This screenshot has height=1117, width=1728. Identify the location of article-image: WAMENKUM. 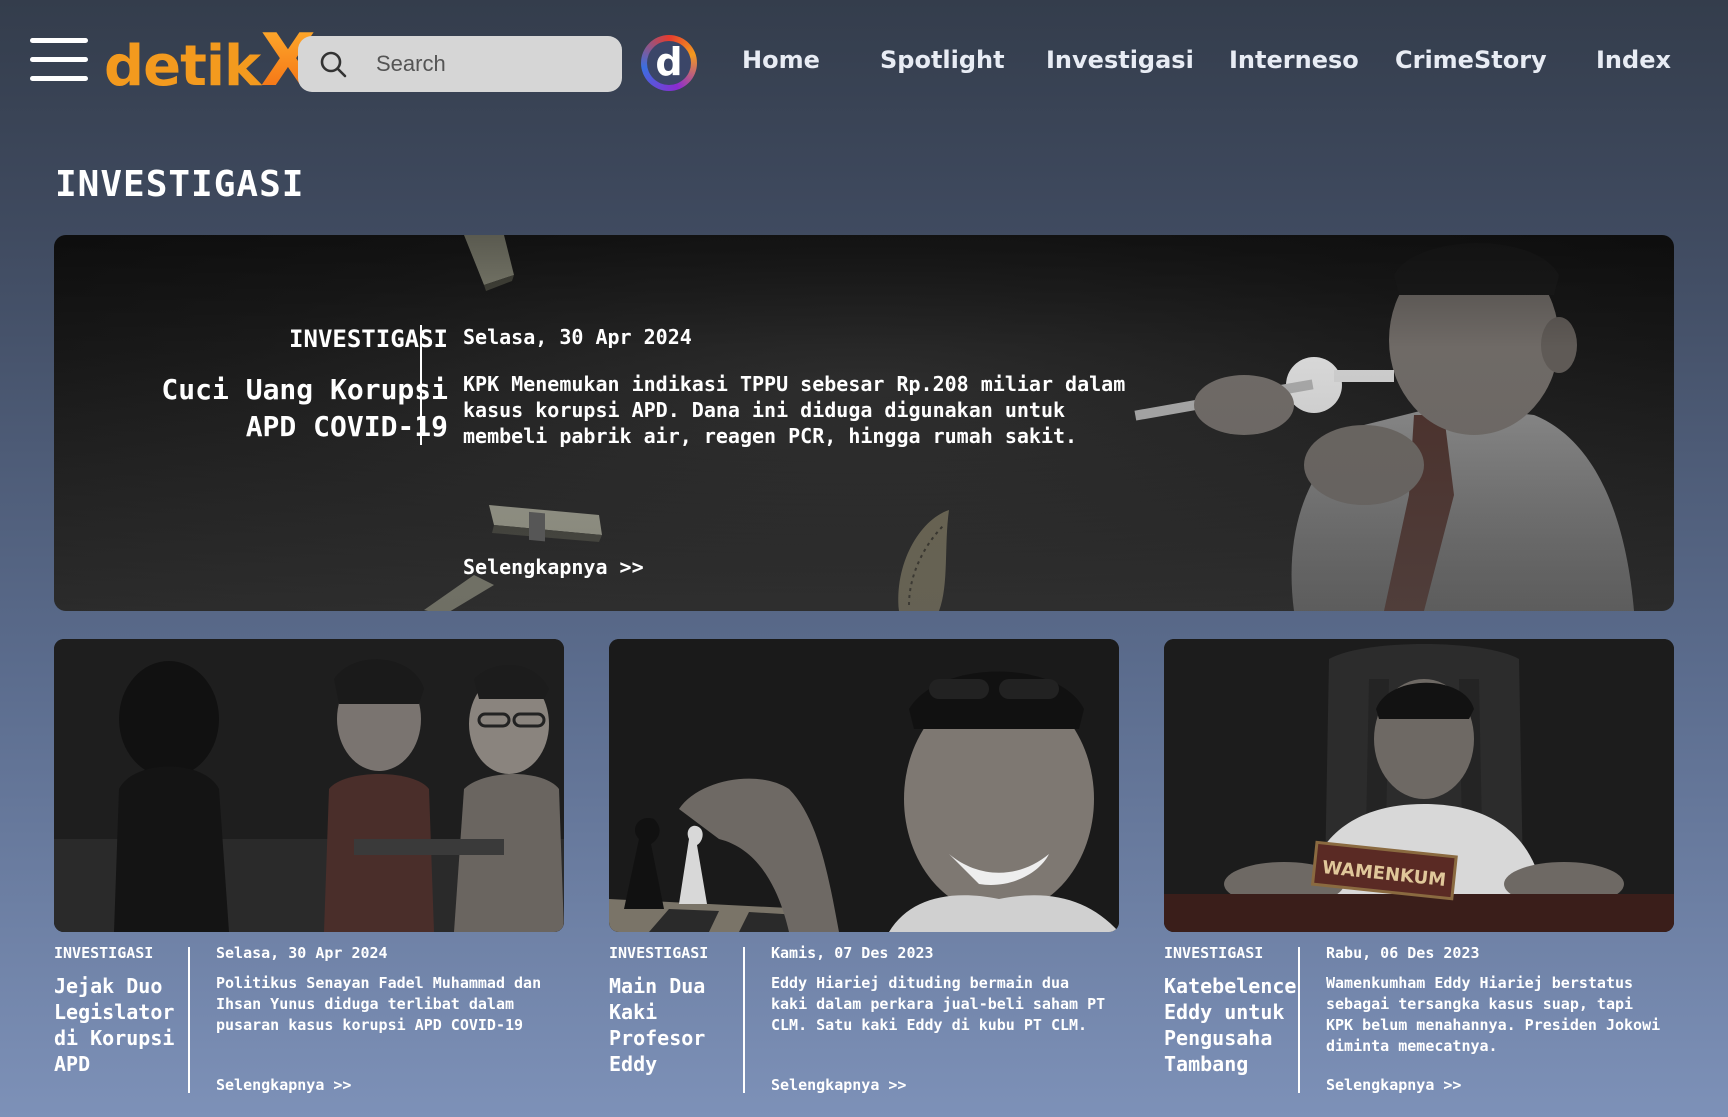
(1419, 785).